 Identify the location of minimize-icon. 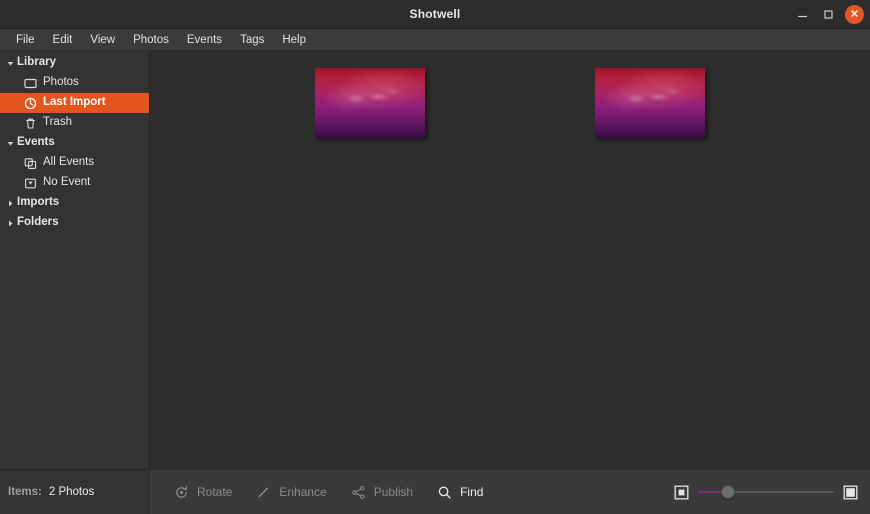
(802, 14).